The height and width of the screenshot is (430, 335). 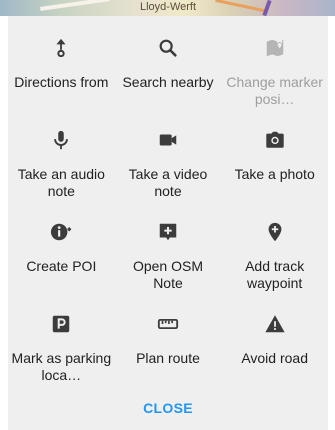 What do you see at coordinates (168, 358) in the screenshot?
I see `menu-item-label: Plan route` at bounding box center [168, 358].